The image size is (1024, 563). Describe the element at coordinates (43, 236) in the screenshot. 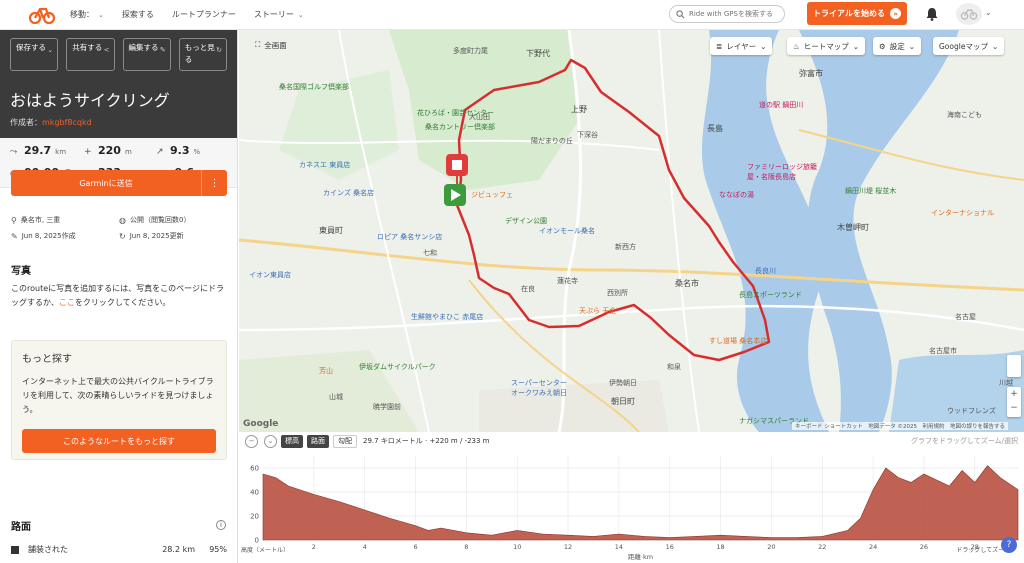

I see `meta-created: ✎ Jun 8, 2025作成` at that location.